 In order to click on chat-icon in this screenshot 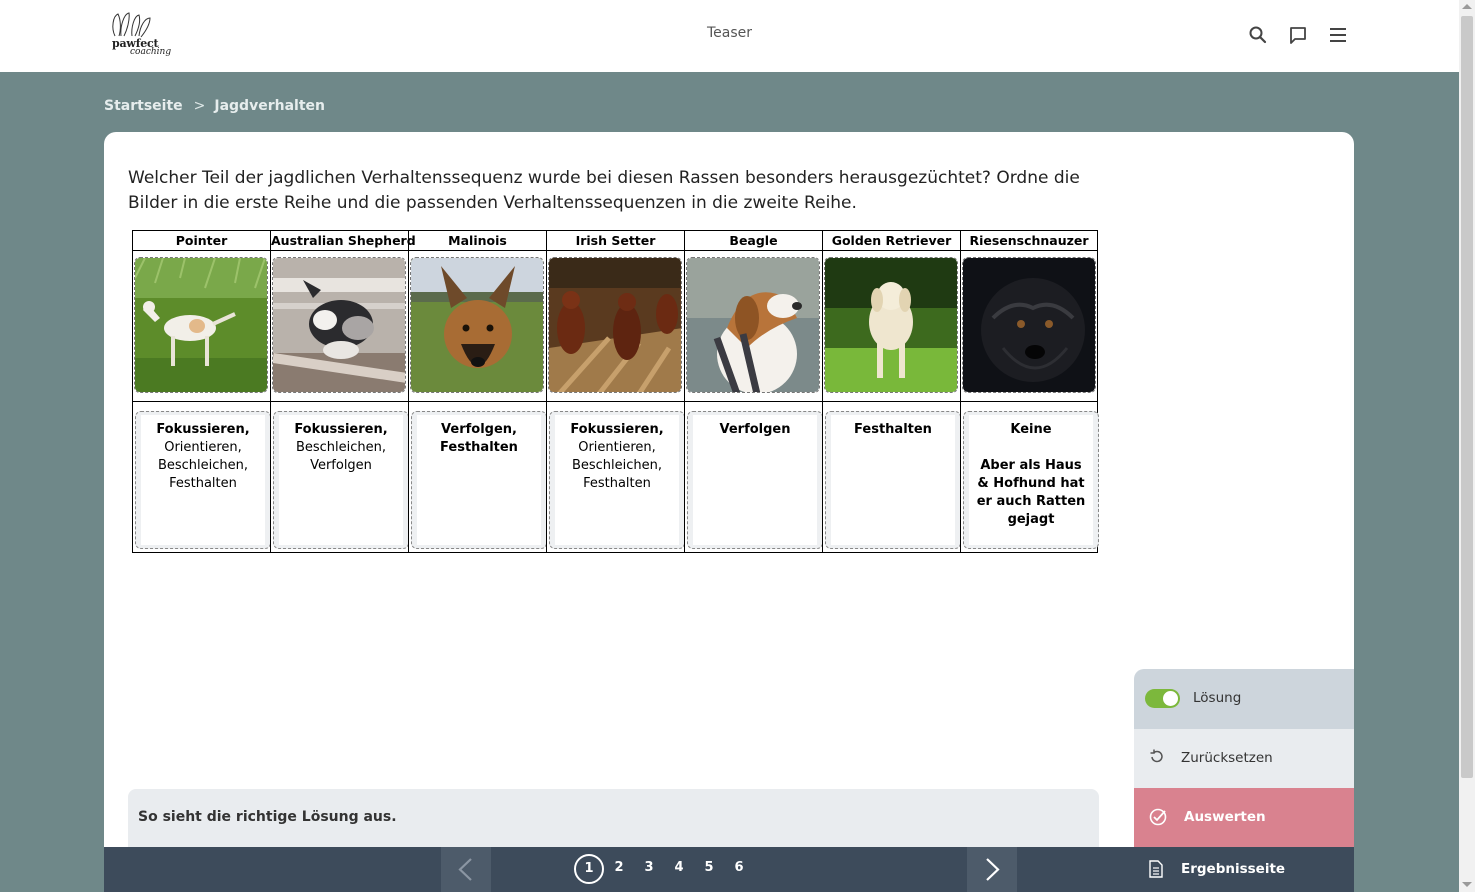, I will do `click(1298, 35)`.